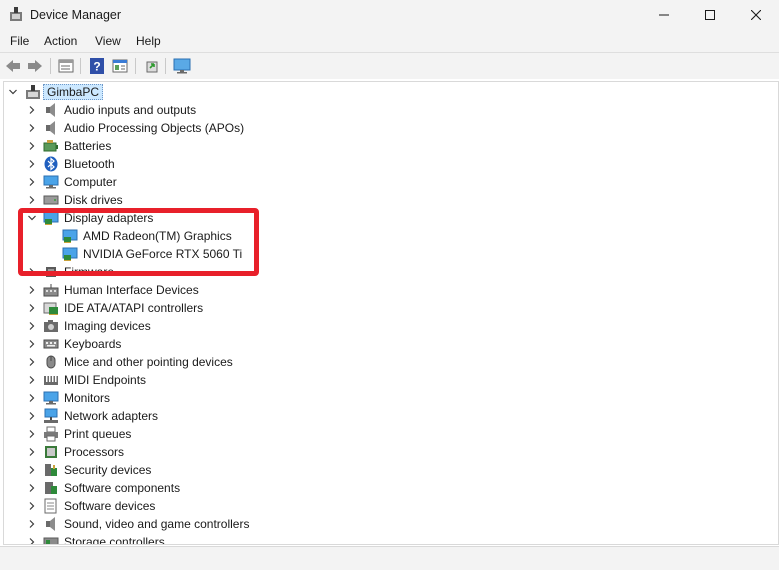  Describe the element at coordinates (87, 146) in the screenshot. I see `category-label: Batteries` at that location.